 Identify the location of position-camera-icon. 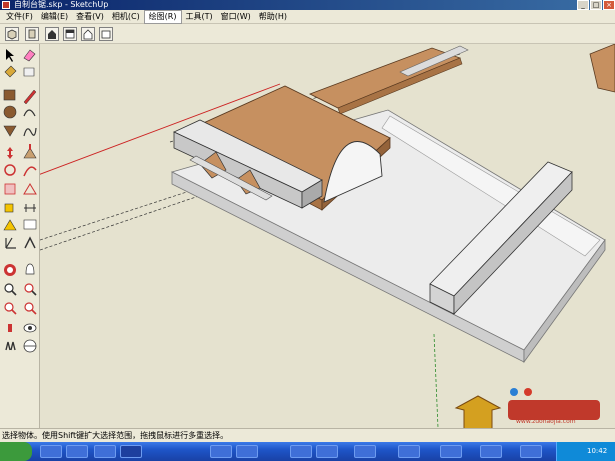
(10, 328).